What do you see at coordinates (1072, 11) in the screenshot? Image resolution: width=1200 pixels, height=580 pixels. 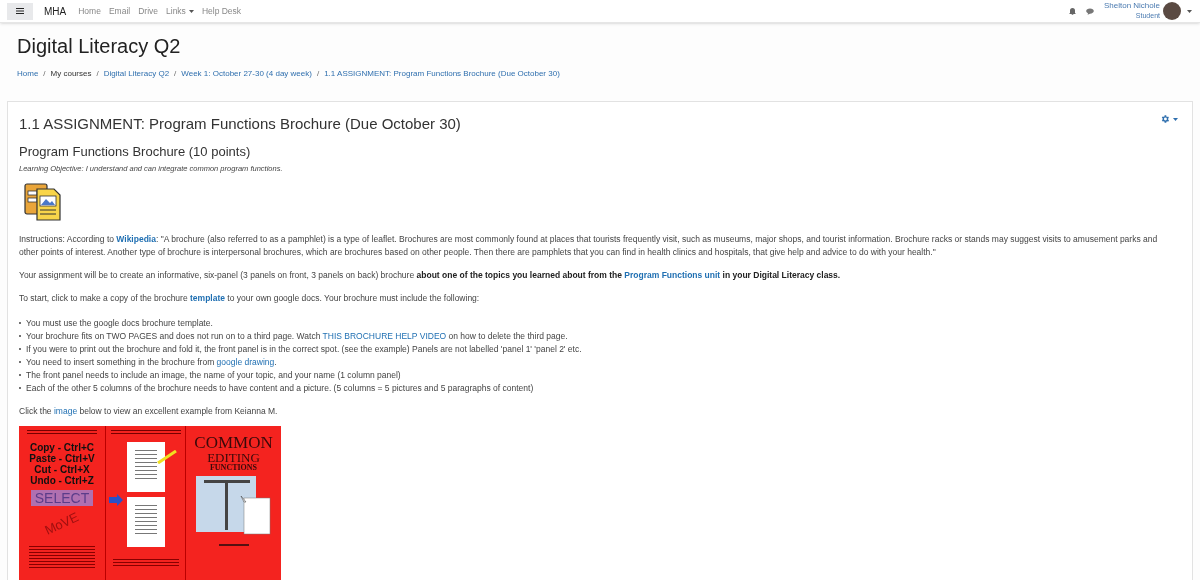 I see `bell-icon` at bounding box center [1072, 11].